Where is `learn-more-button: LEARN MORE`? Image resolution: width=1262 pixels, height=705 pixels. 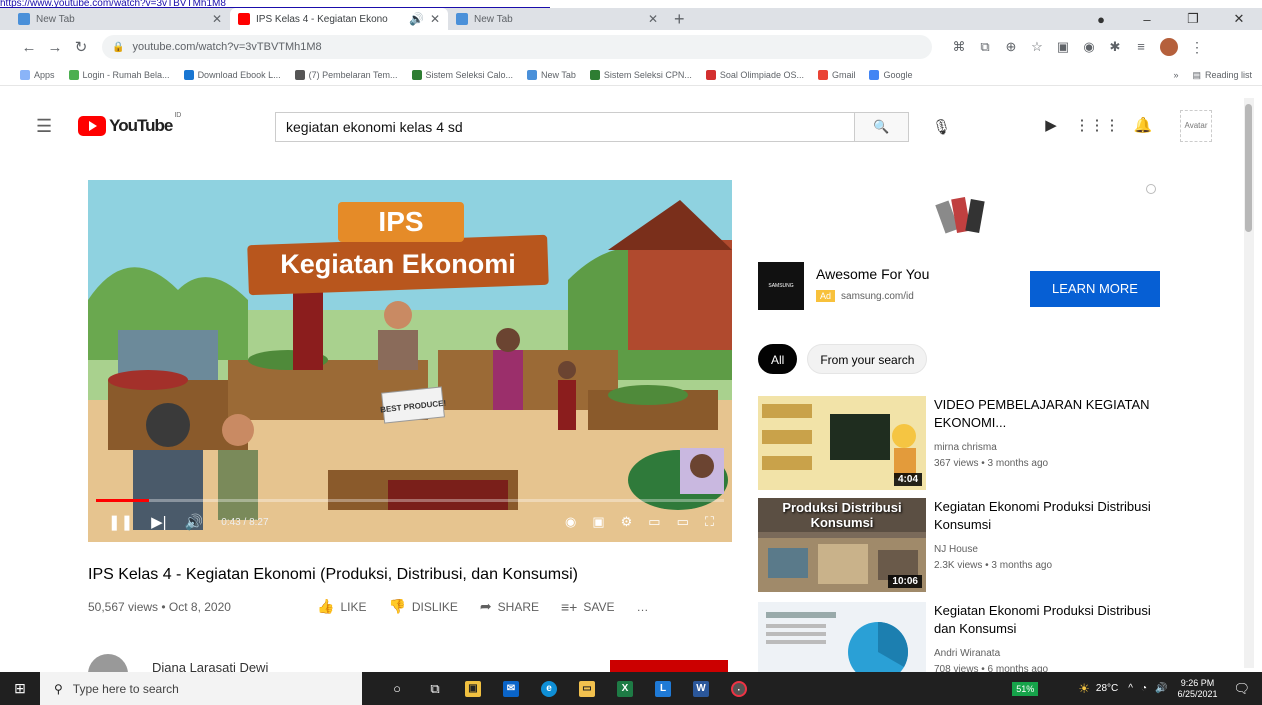
learn-more-button: LEARN MORE is located at coordinates (1095, 289).